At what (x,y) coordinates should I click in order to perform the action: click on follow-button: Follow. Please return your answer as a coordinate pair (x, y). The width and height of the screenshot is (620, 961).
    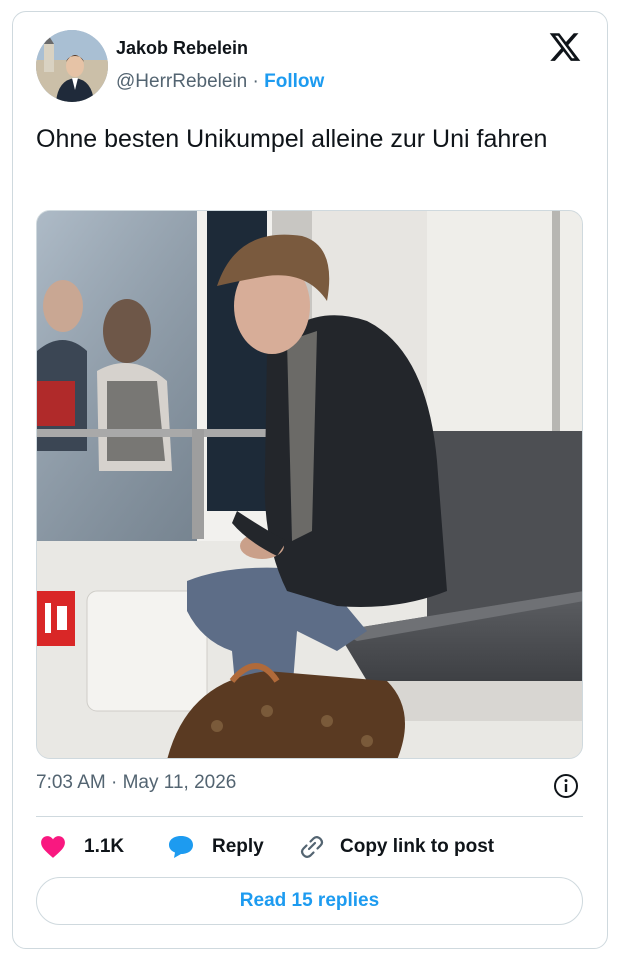
    Looking at the image, I should click on (294, 81).